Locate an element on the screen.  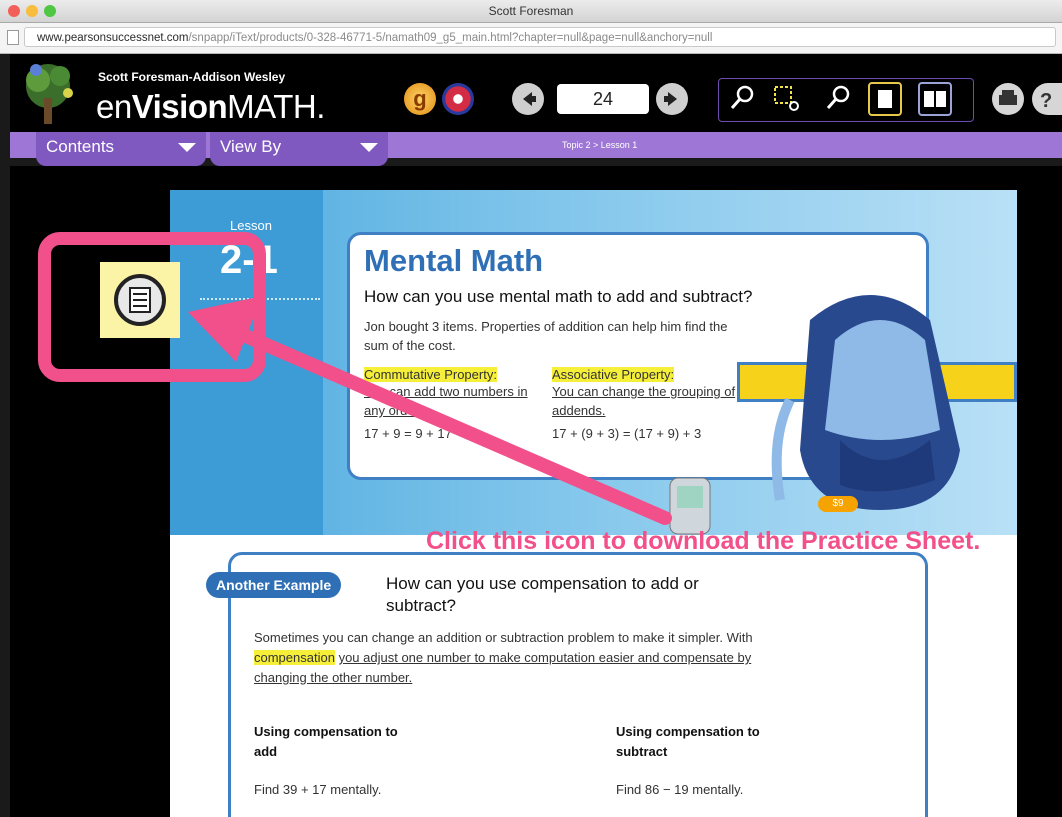
commutative-equation: 17 + 9 = 9 + 17 is located at coordinates (408, 433).